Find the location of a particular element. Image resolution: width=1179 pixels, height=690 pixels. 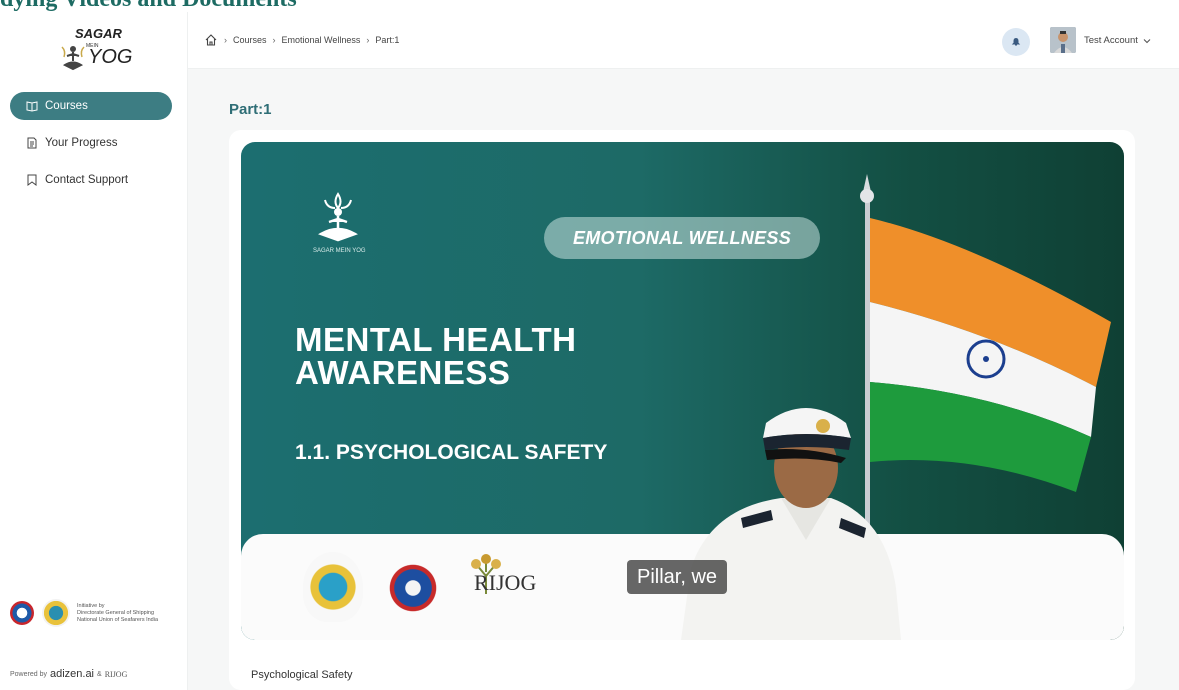

sagar-mein-yog-logo: SAGAR MEIN YOG is located at coordinates (98, 52).